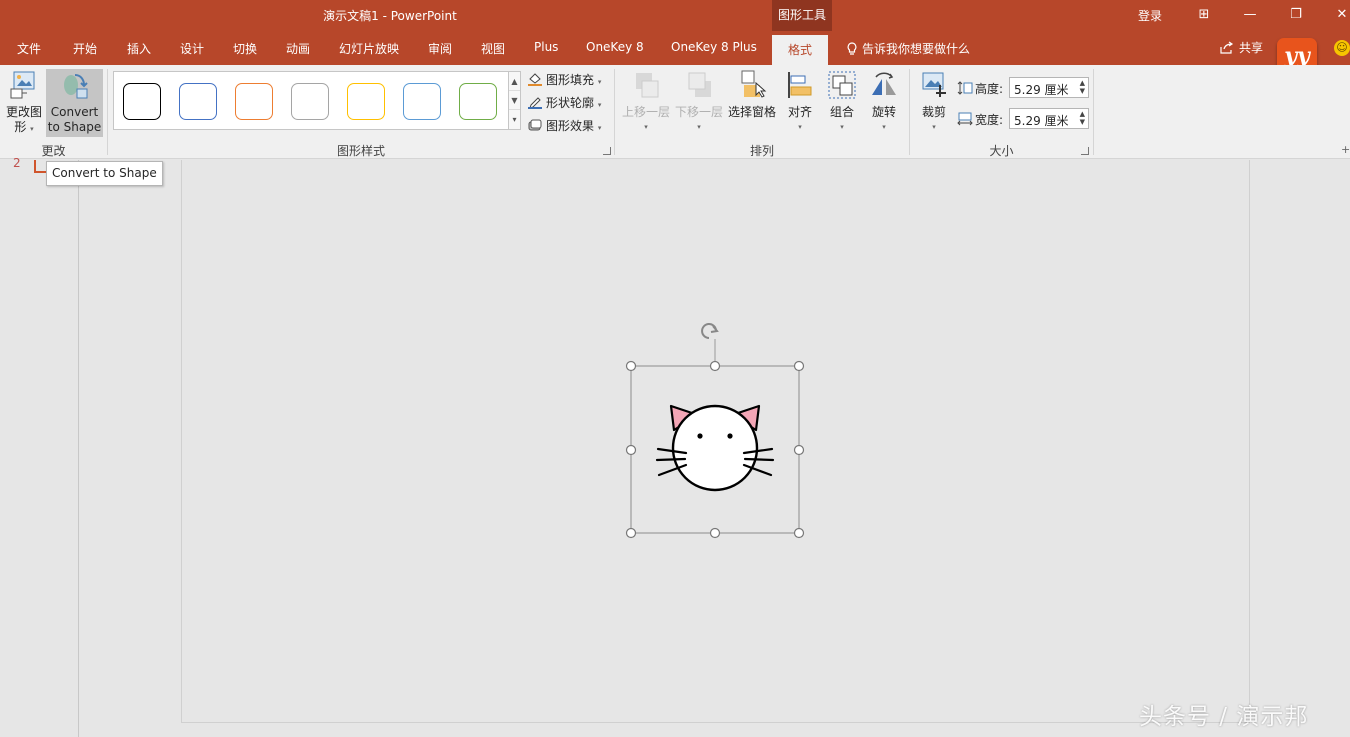 This screenshot has width=1350, height=737. What do you see at coordinates (23, 112) in the screenshot?
I see `edit-shape-label-1: 更改图` at bounding box center [23, 112].